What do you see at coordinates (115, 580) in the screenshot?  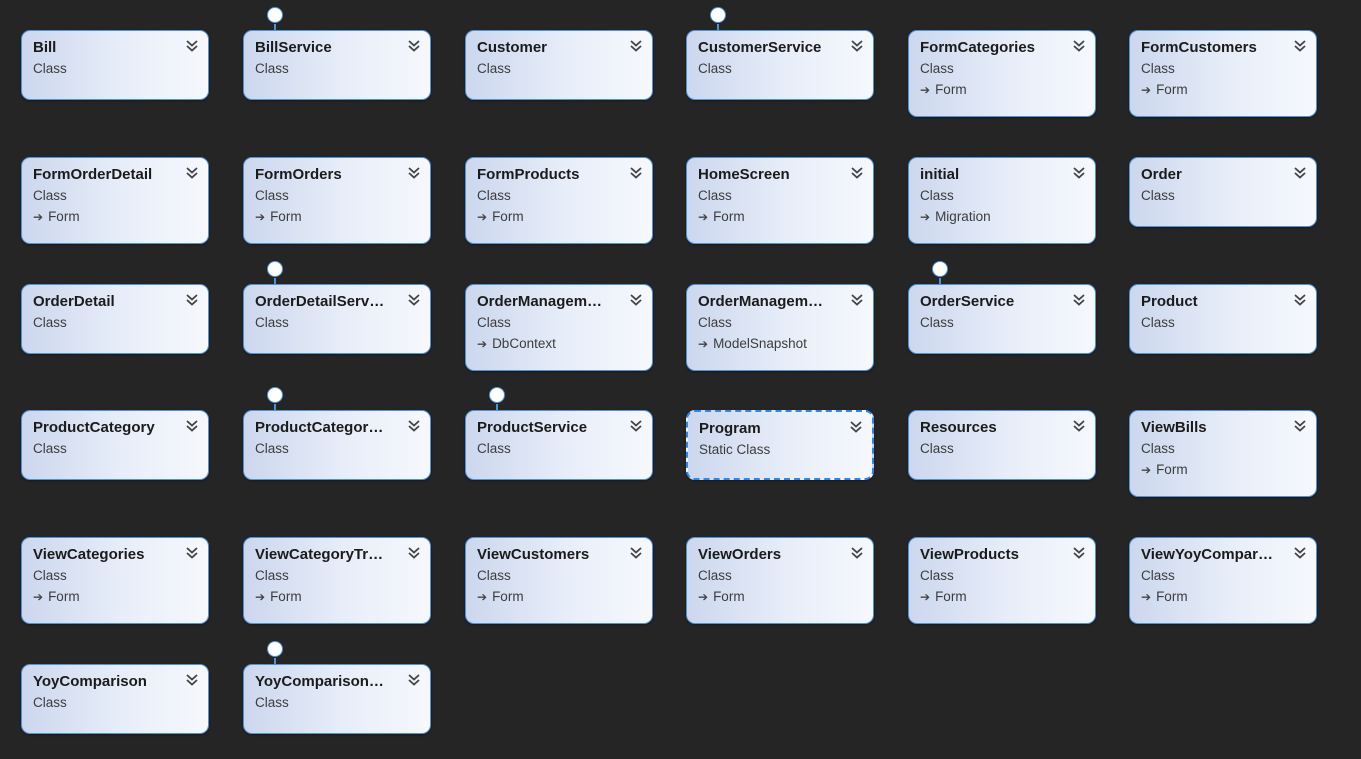 I see `class-card-viewcategories-24: ViewCategories Class ➔ Form` at bounding box center [115, 580].